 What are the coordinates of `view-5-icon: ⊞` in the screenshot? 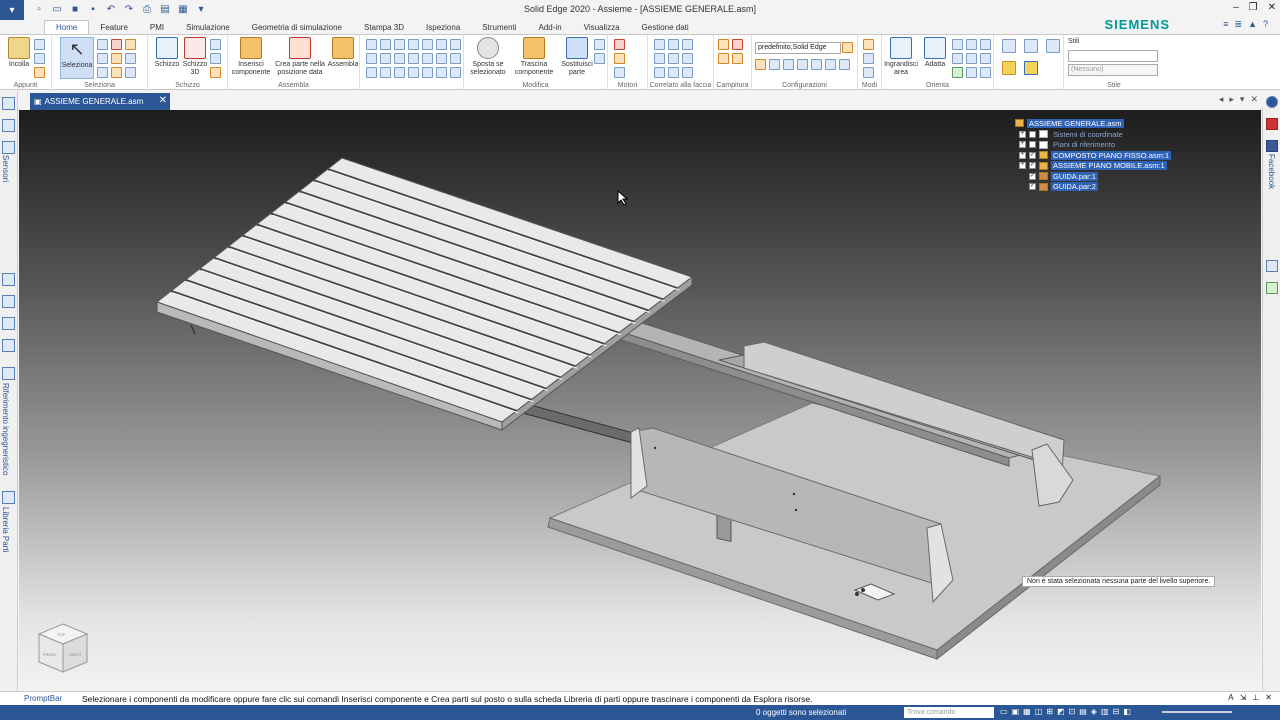 It's located at (1049, 711).